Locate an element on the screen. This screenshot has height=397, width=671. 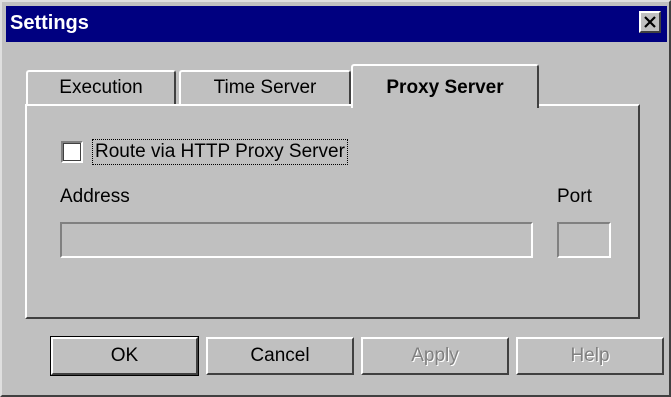
address-field is located at coordinates (296, 240).